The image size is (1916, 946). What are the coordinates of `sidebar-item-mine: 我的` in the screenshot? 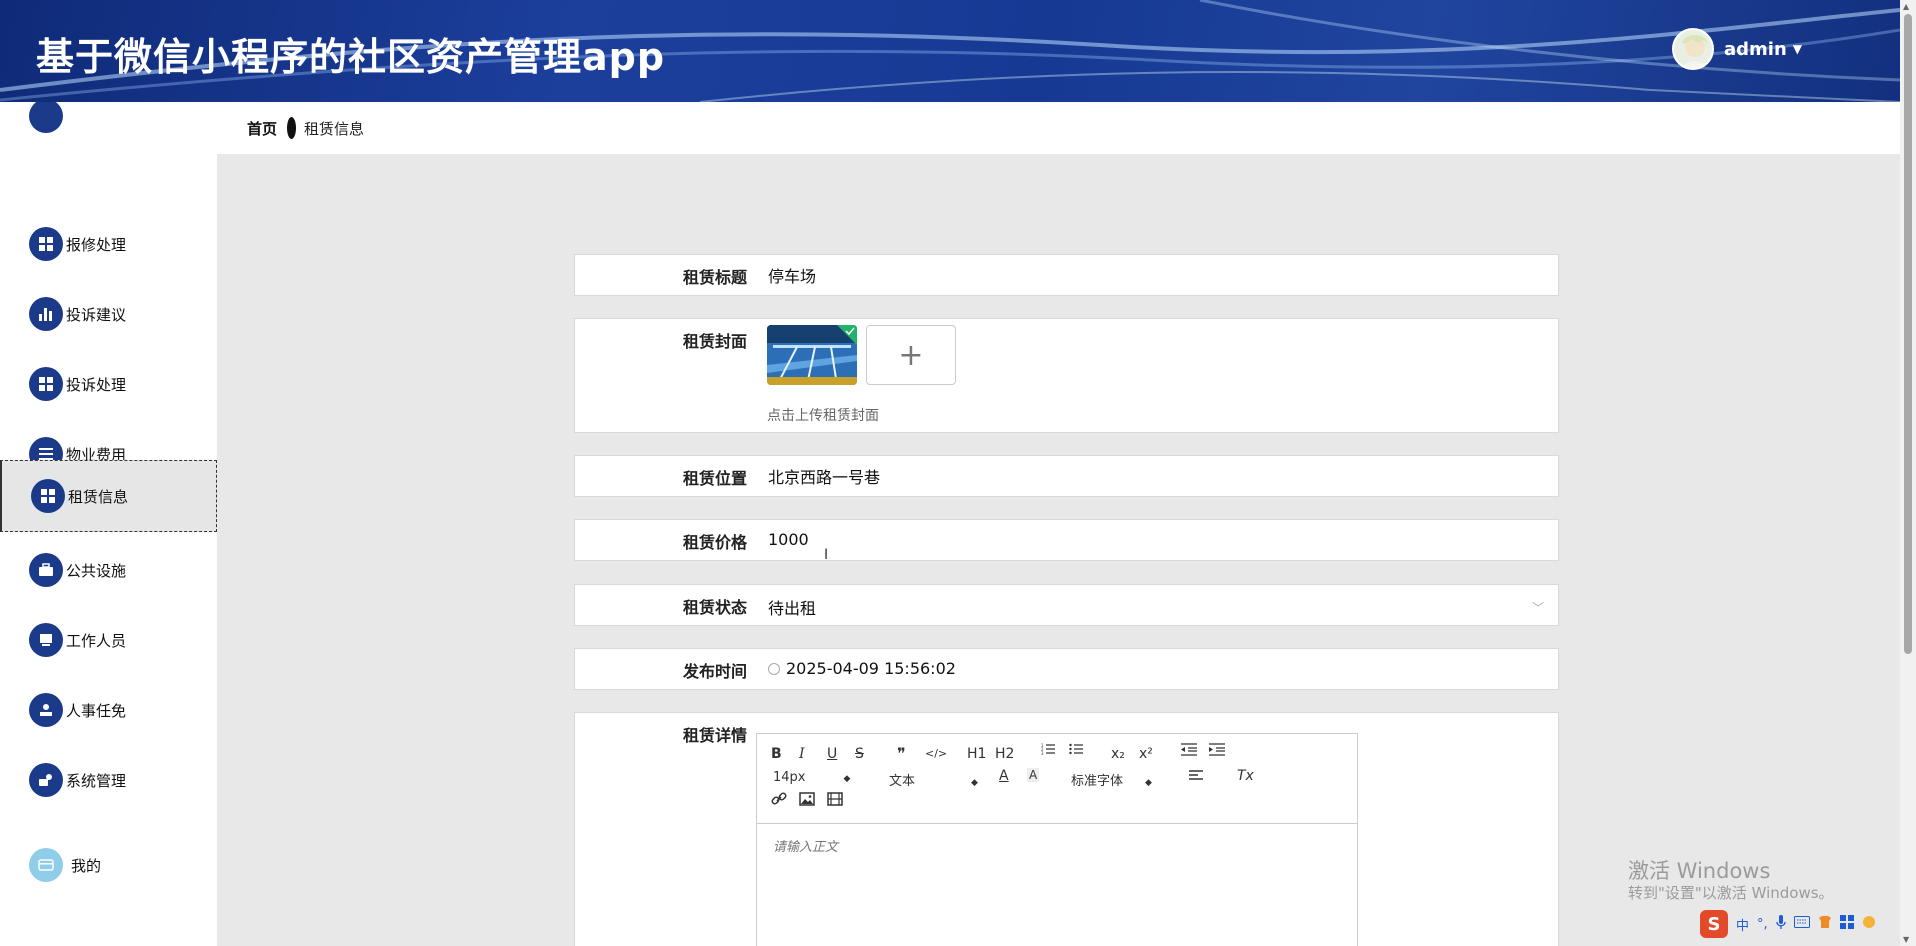 It's located at (108, 865).